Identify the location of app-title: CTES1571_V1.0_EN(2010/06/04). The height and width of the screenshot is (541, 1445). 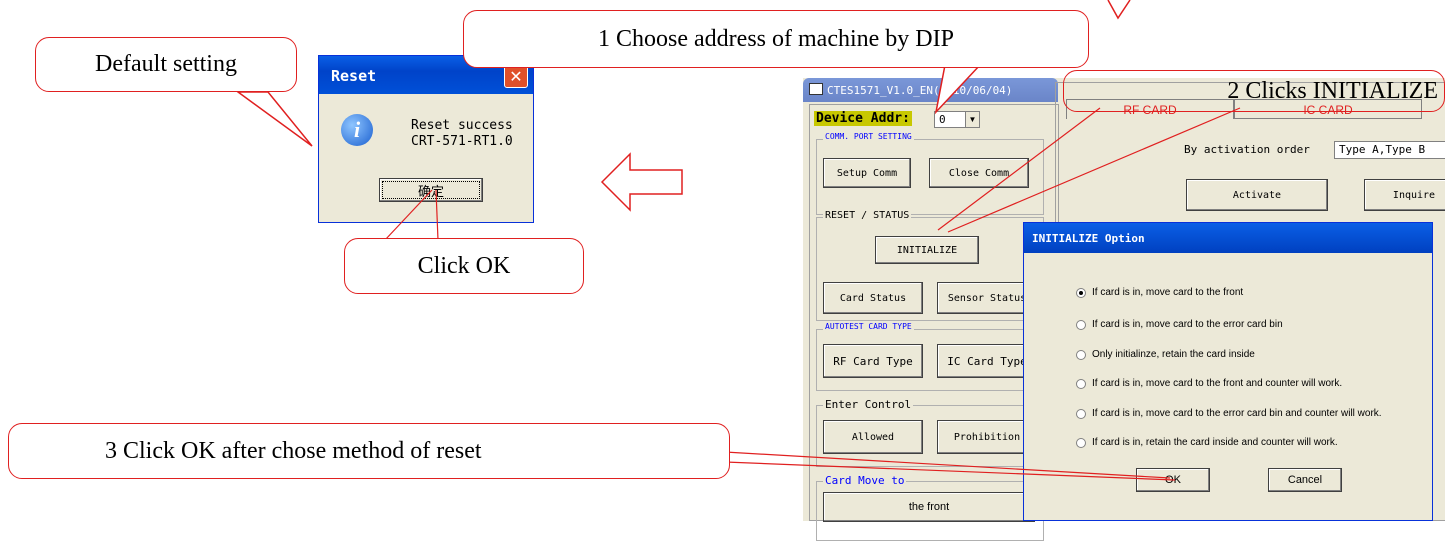
(920, 90).